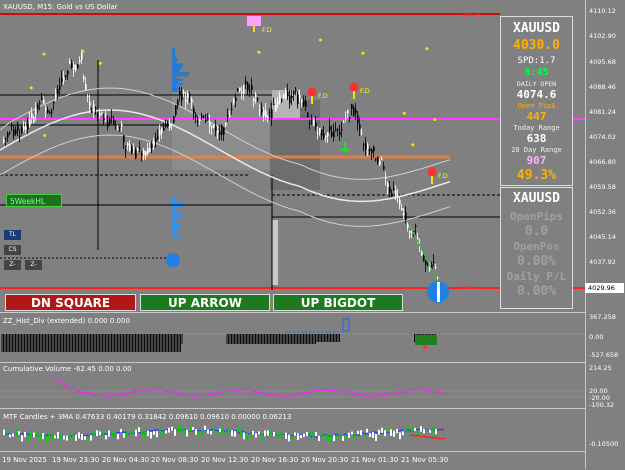 This screenshot has width=625, height=470. Describe the element at coordinates (312, 92) in the screenshot. I see `fd-marker` at that location.